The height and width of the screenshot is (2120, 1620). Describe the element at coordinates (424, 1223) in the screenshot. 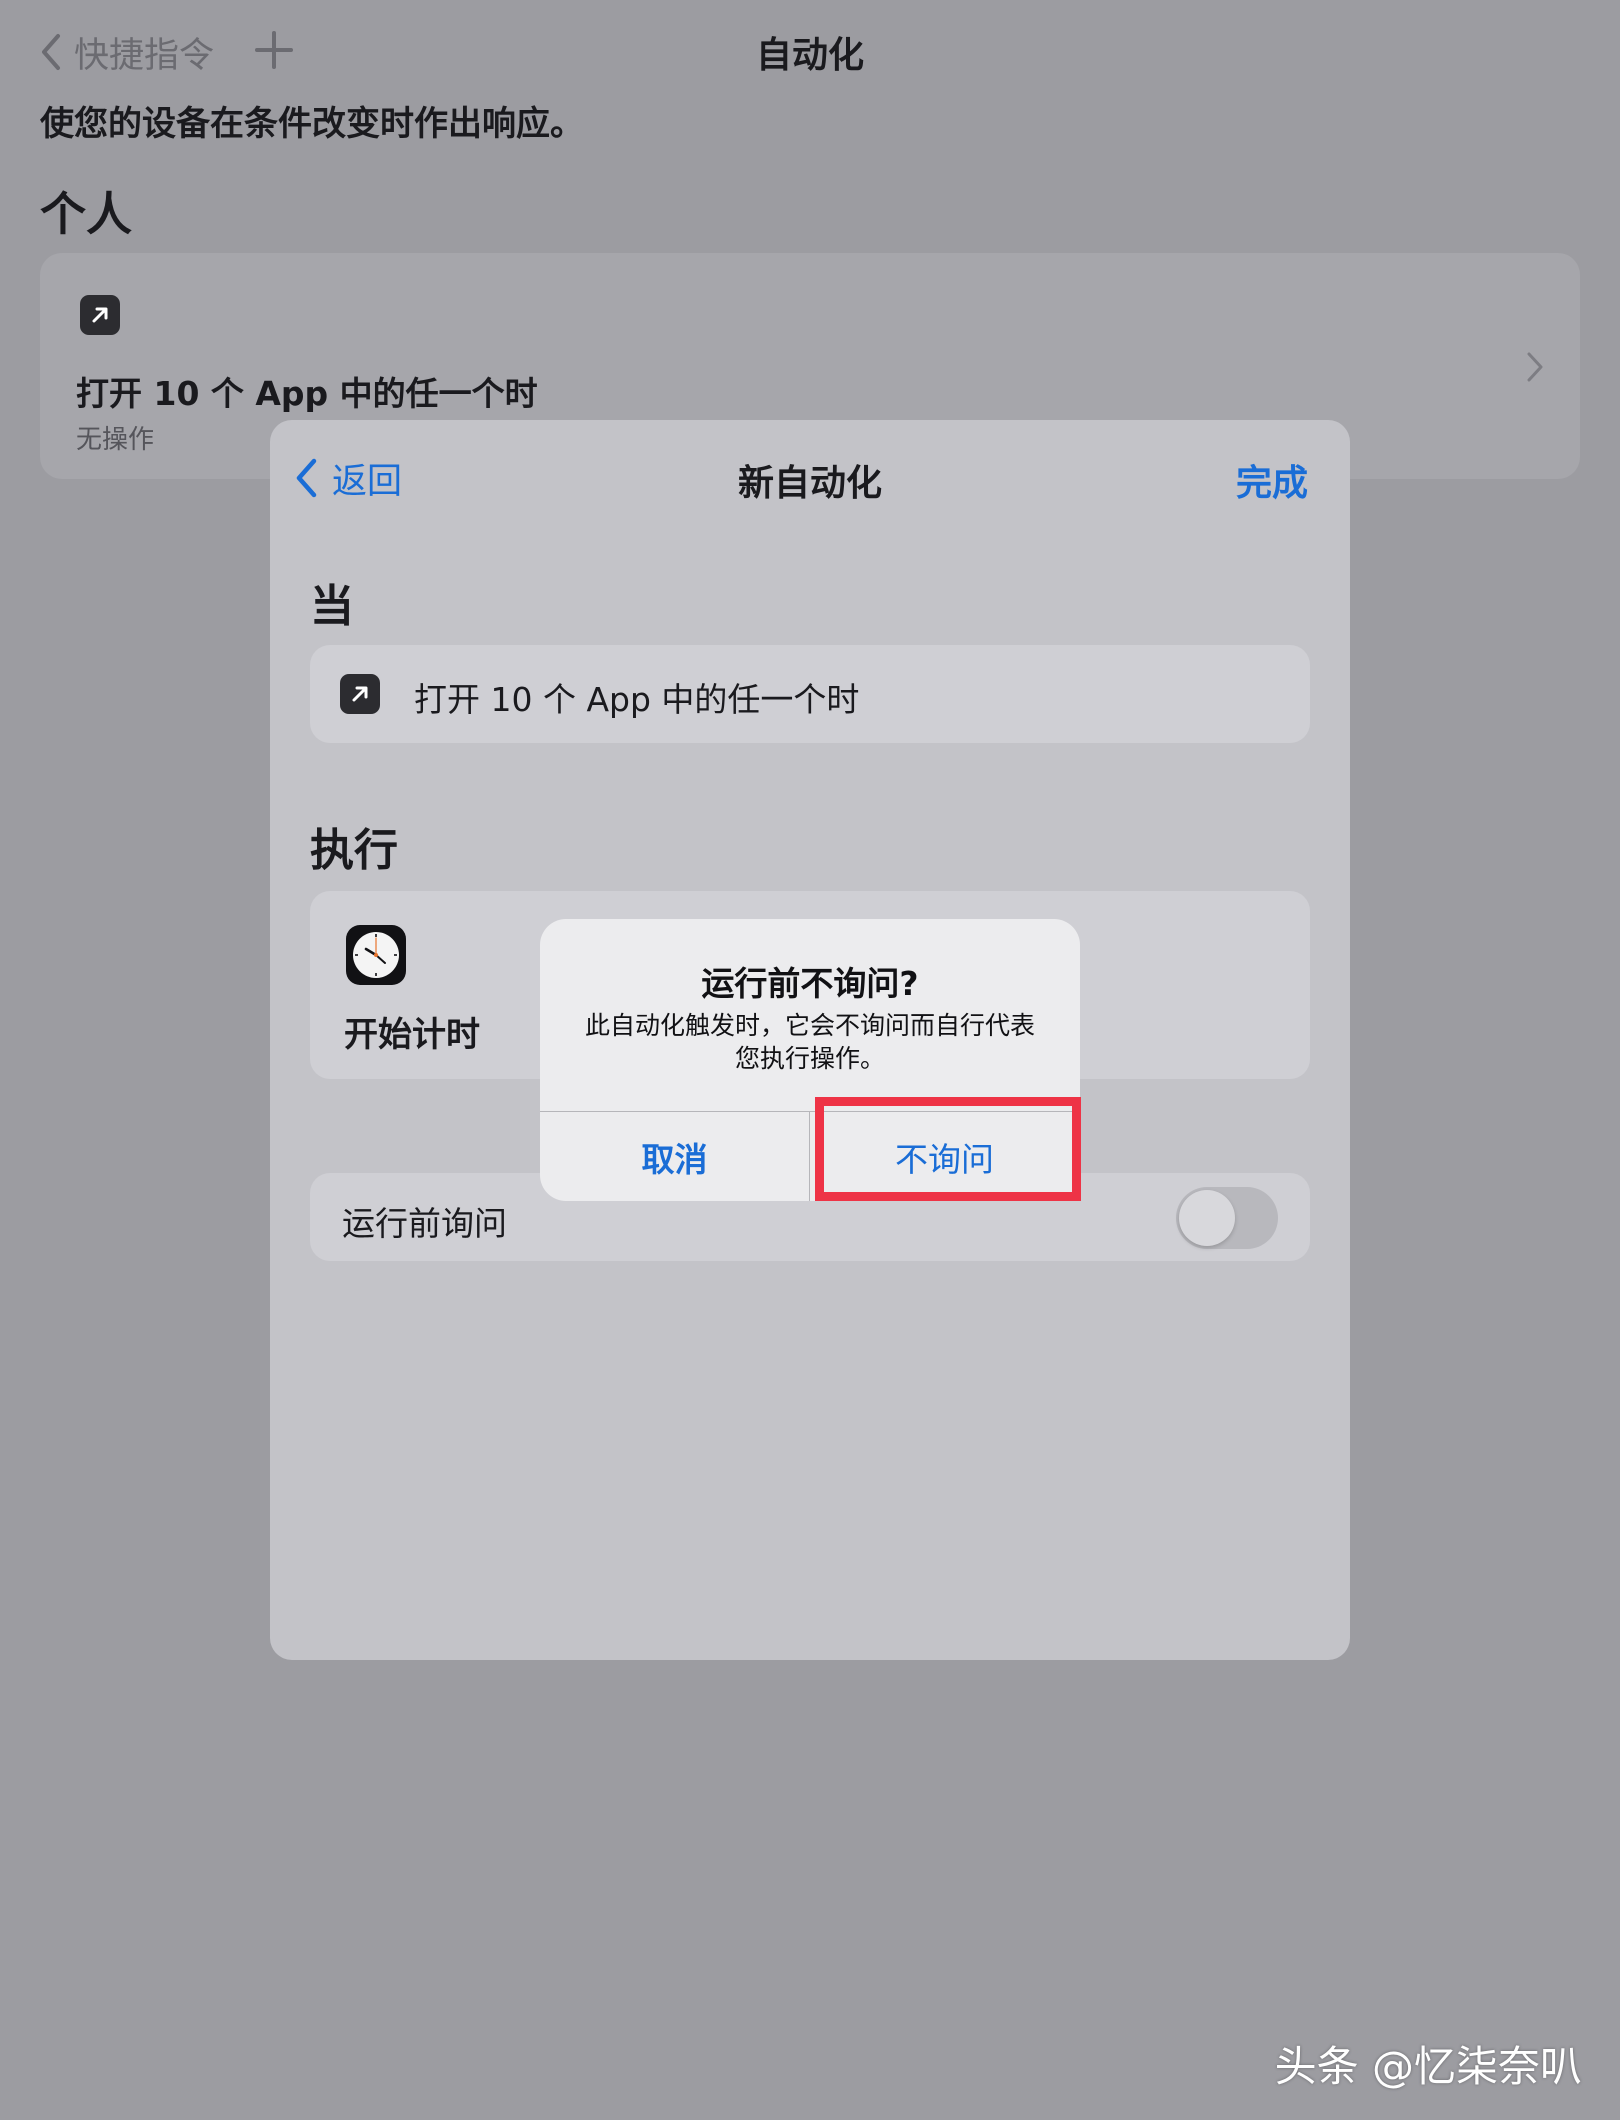

I see `ask-before-running-label: 运行前询问` at that location.